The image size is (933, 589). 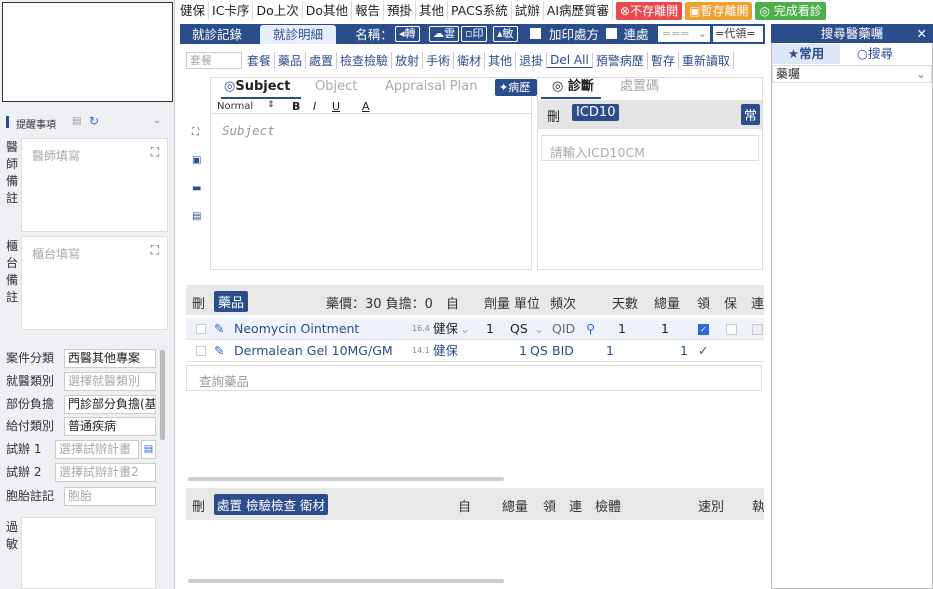 What do you see at coordinates (639, 87) in the screenshot?
I see `tab-procedure-code: 處置碼` at bounding box center [639, 87].